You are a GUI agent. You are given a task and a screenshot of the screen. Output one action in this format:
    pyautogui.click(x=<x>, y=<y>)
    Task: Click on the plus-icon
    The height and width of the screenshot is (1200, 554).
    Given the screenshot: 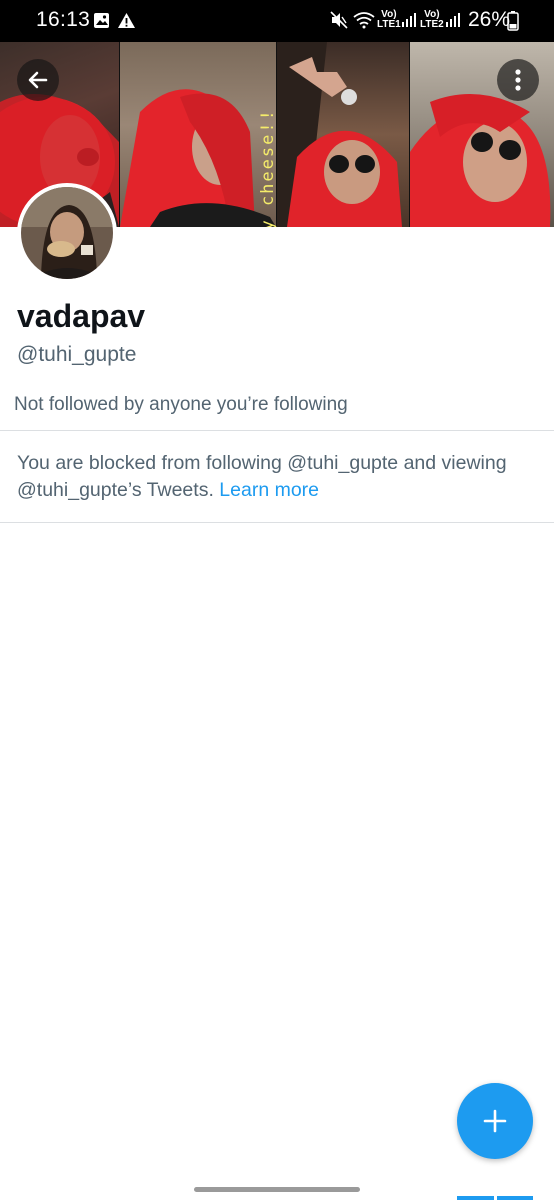 What is the action you would take?
    pyautogui.click(x=495, y=1121)
    